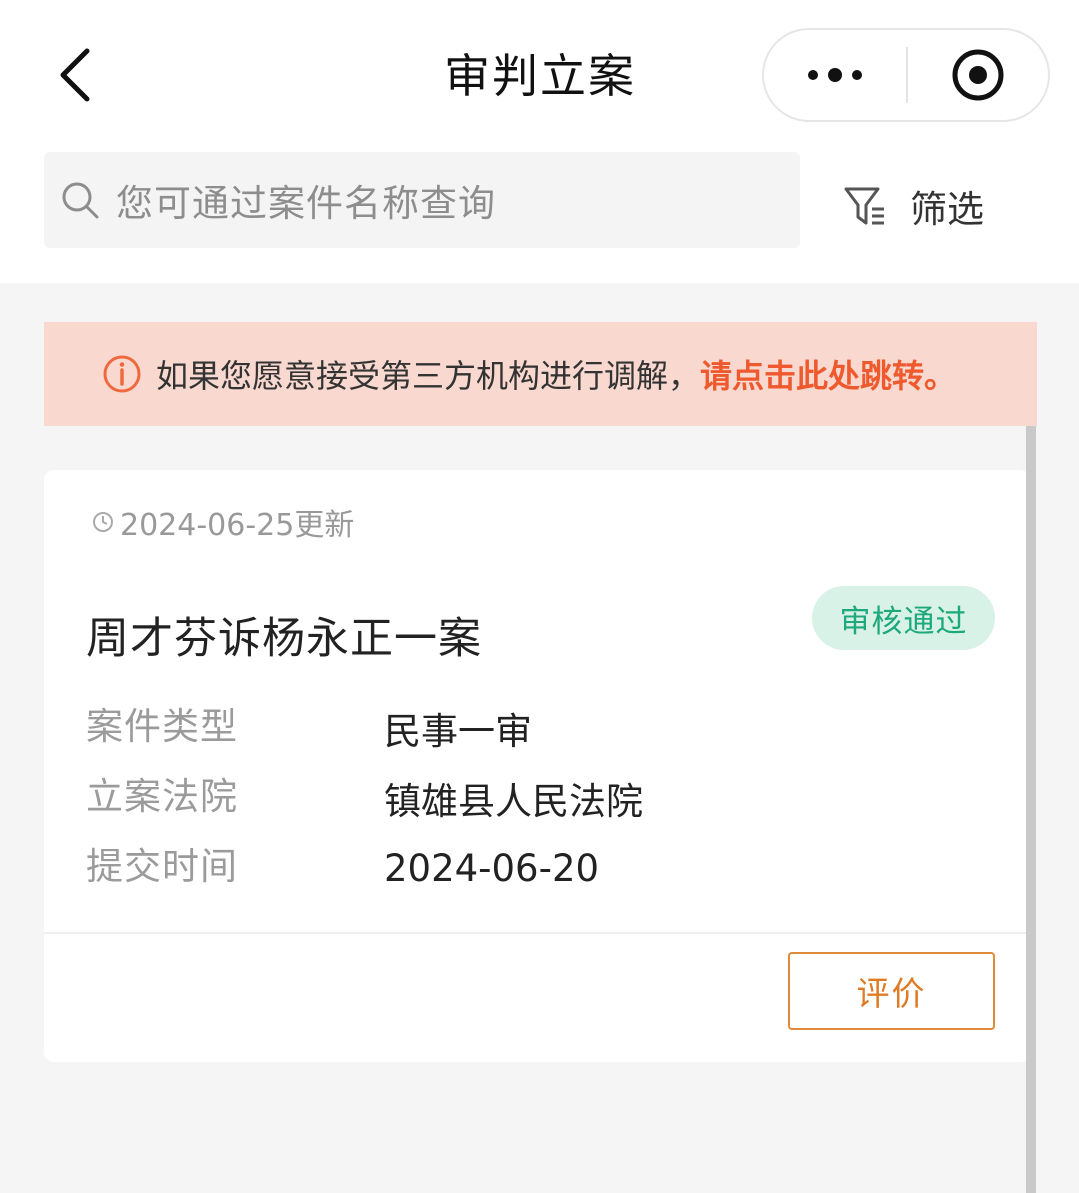  I want to click on info-row-submit-time: 提交时间 2024-06-20, so click(342, 863).